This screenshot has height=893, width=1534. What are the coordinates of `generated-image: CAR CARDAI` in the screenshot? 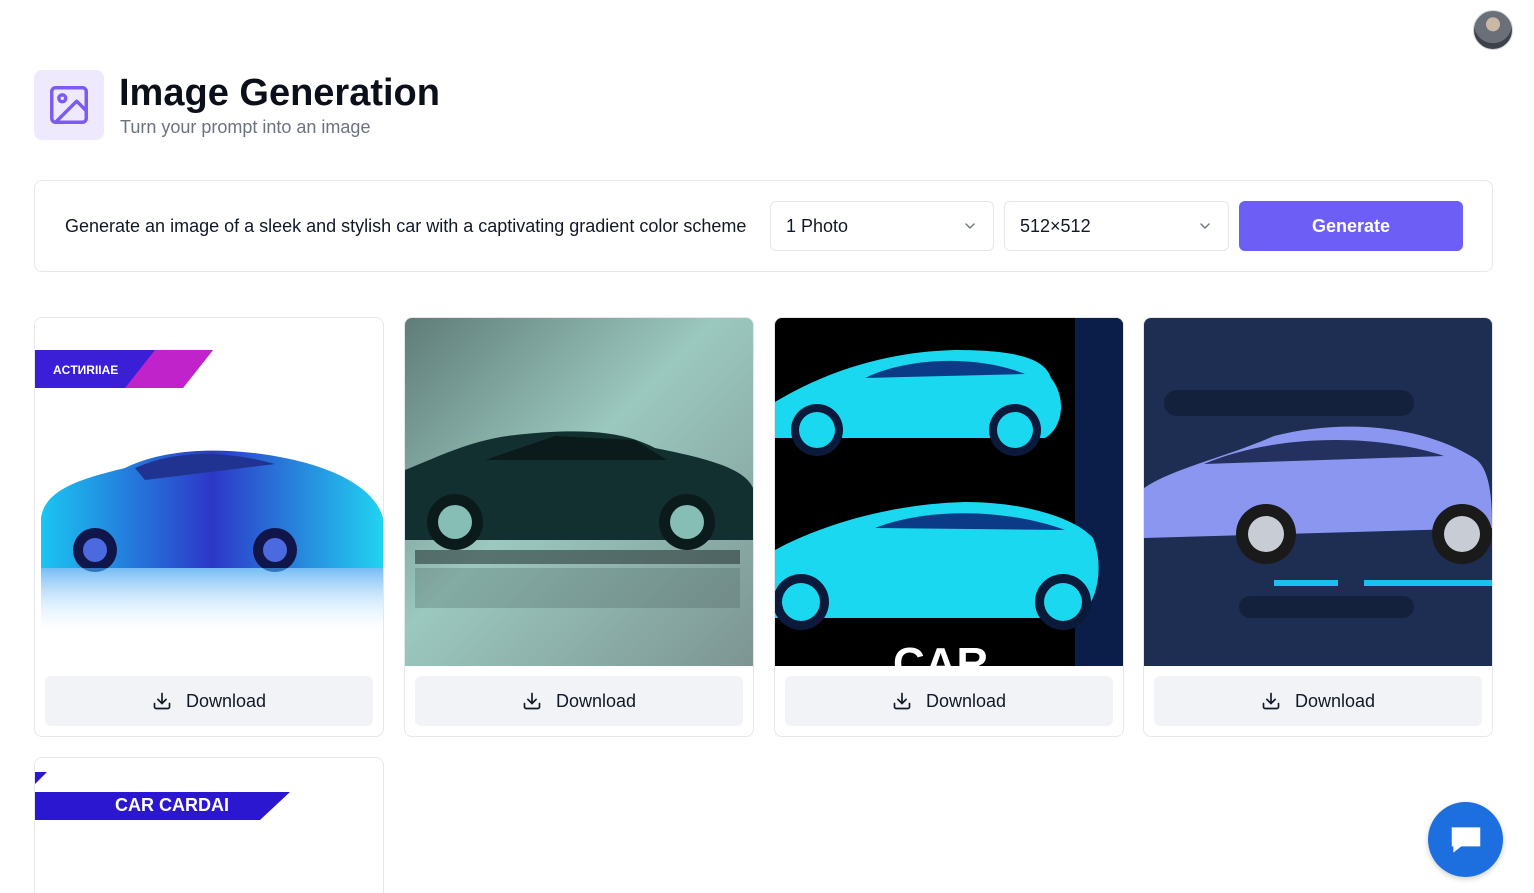 It's located at (209, 825).